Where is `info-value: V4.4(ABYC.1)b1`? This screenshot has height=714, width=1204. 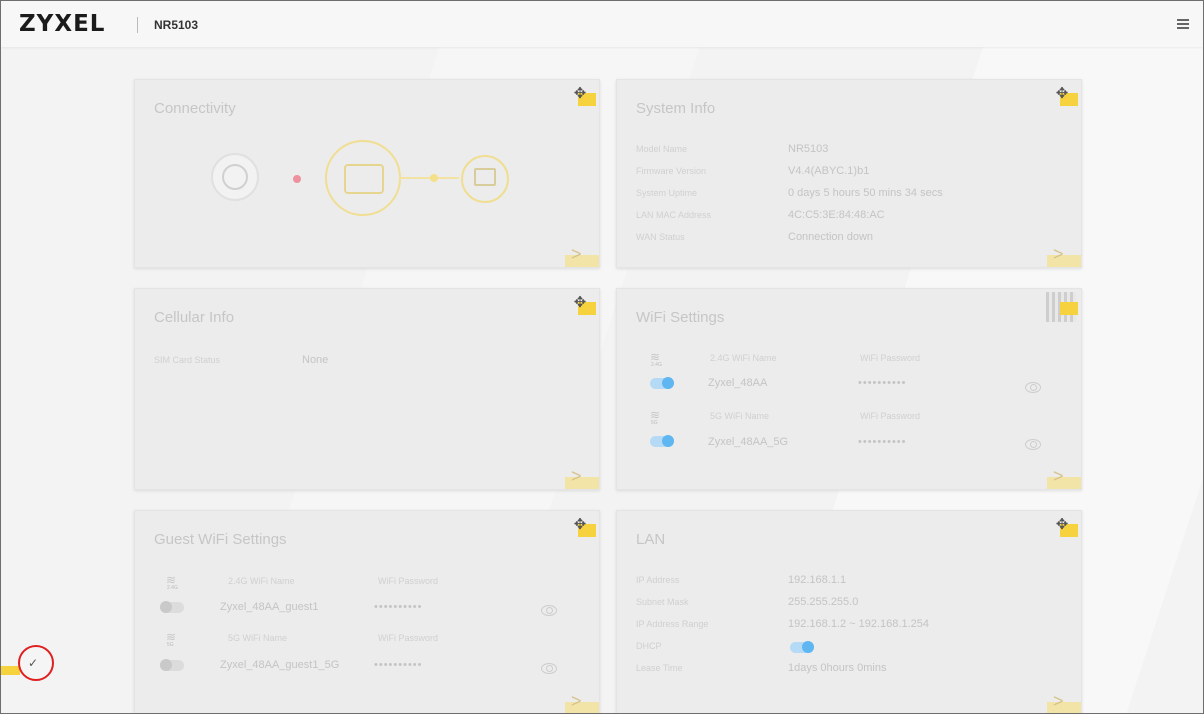 info-value: V4.4(ABYC.1)b1 is located at coordinates (829, 171).